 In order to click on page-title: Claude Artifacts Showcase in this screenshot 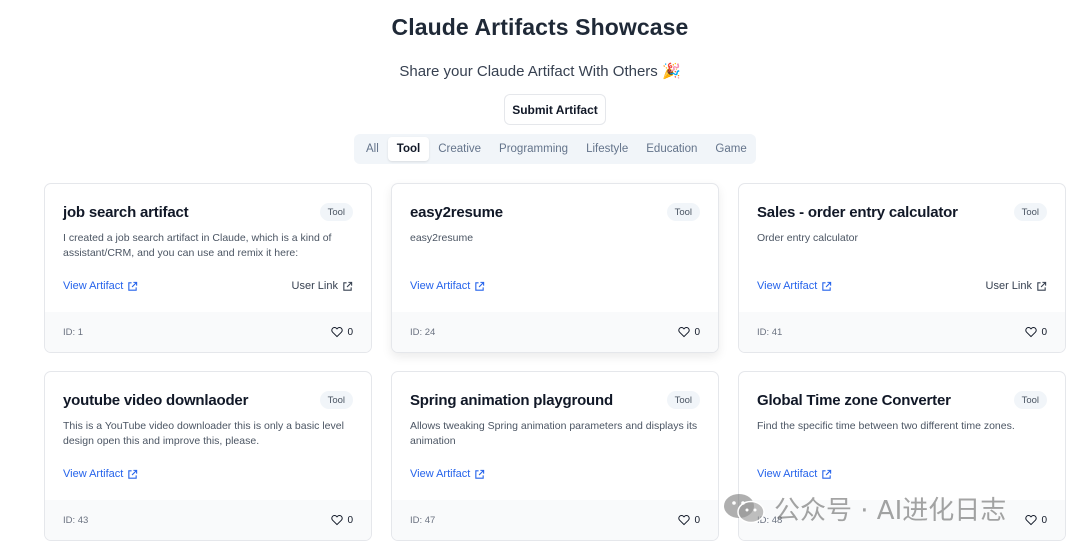, I will do `click(540, 27)`.